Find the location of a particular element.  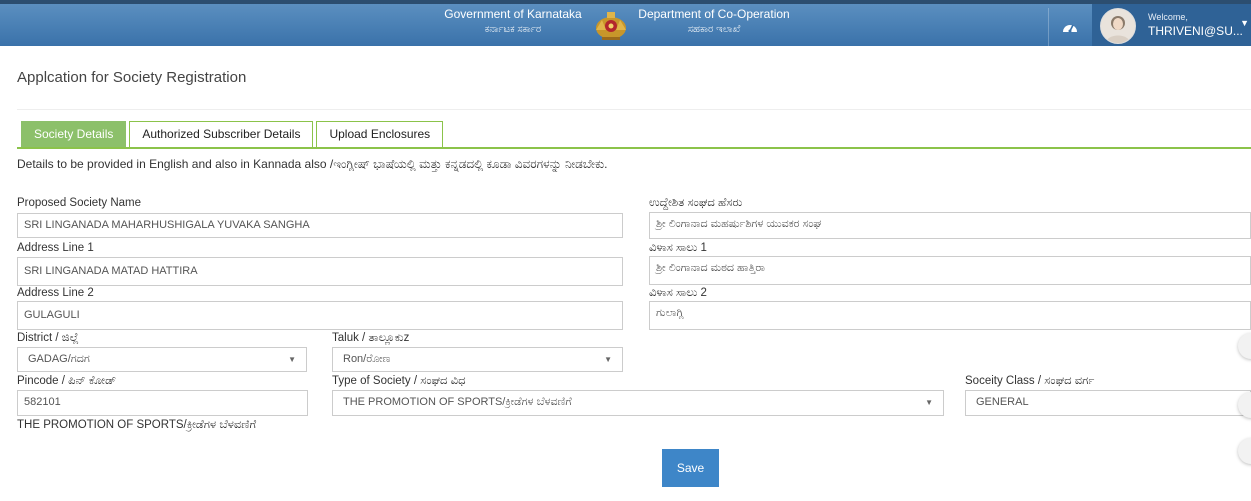

dashboard-button is located at coordinates (1069, 27).